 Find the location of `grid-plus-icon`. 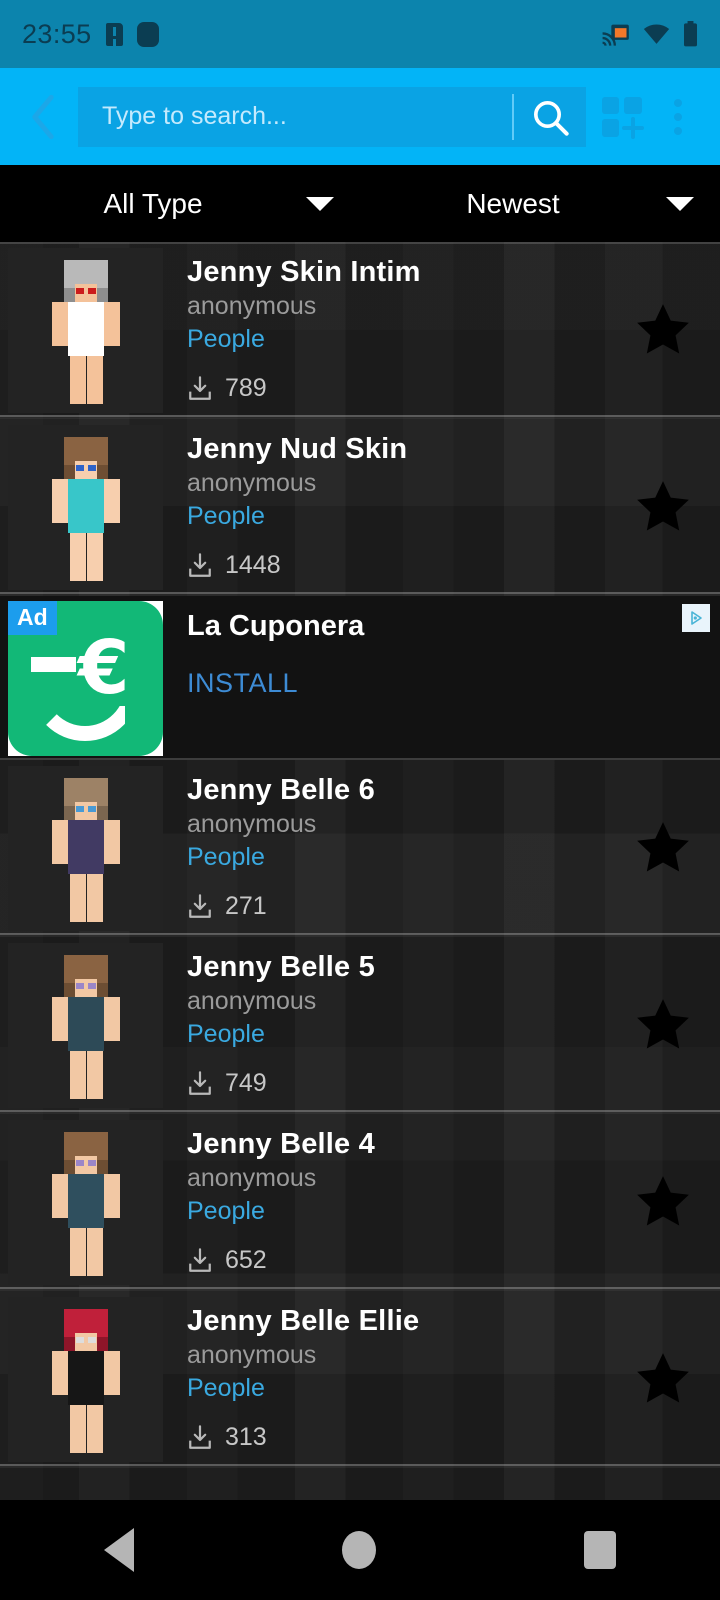

grid-plus-icon is located at coordinates (623, 117).